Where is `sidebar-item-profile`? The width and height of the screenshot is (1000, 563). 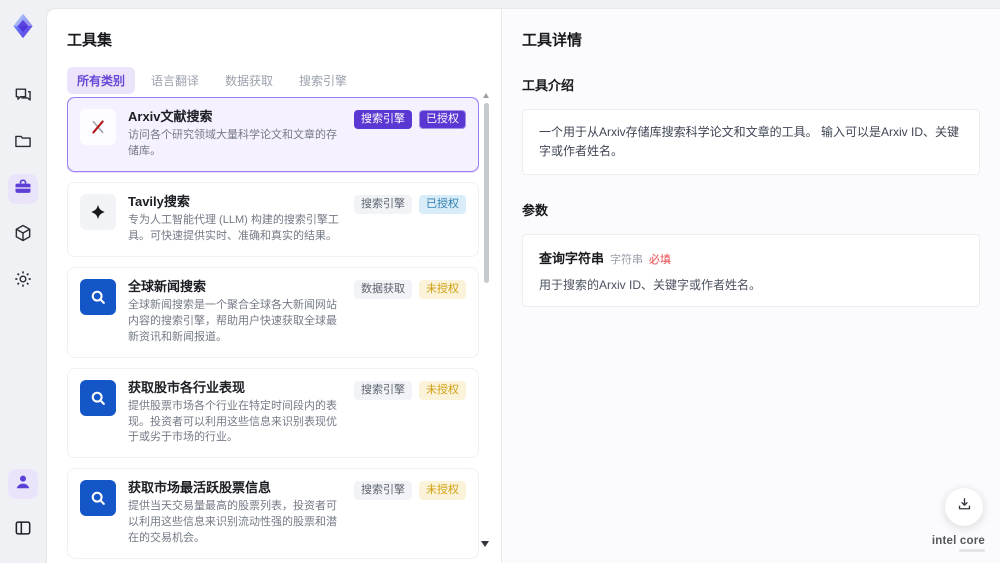
sidebar-item-profile is located at coordinates (23, 484).